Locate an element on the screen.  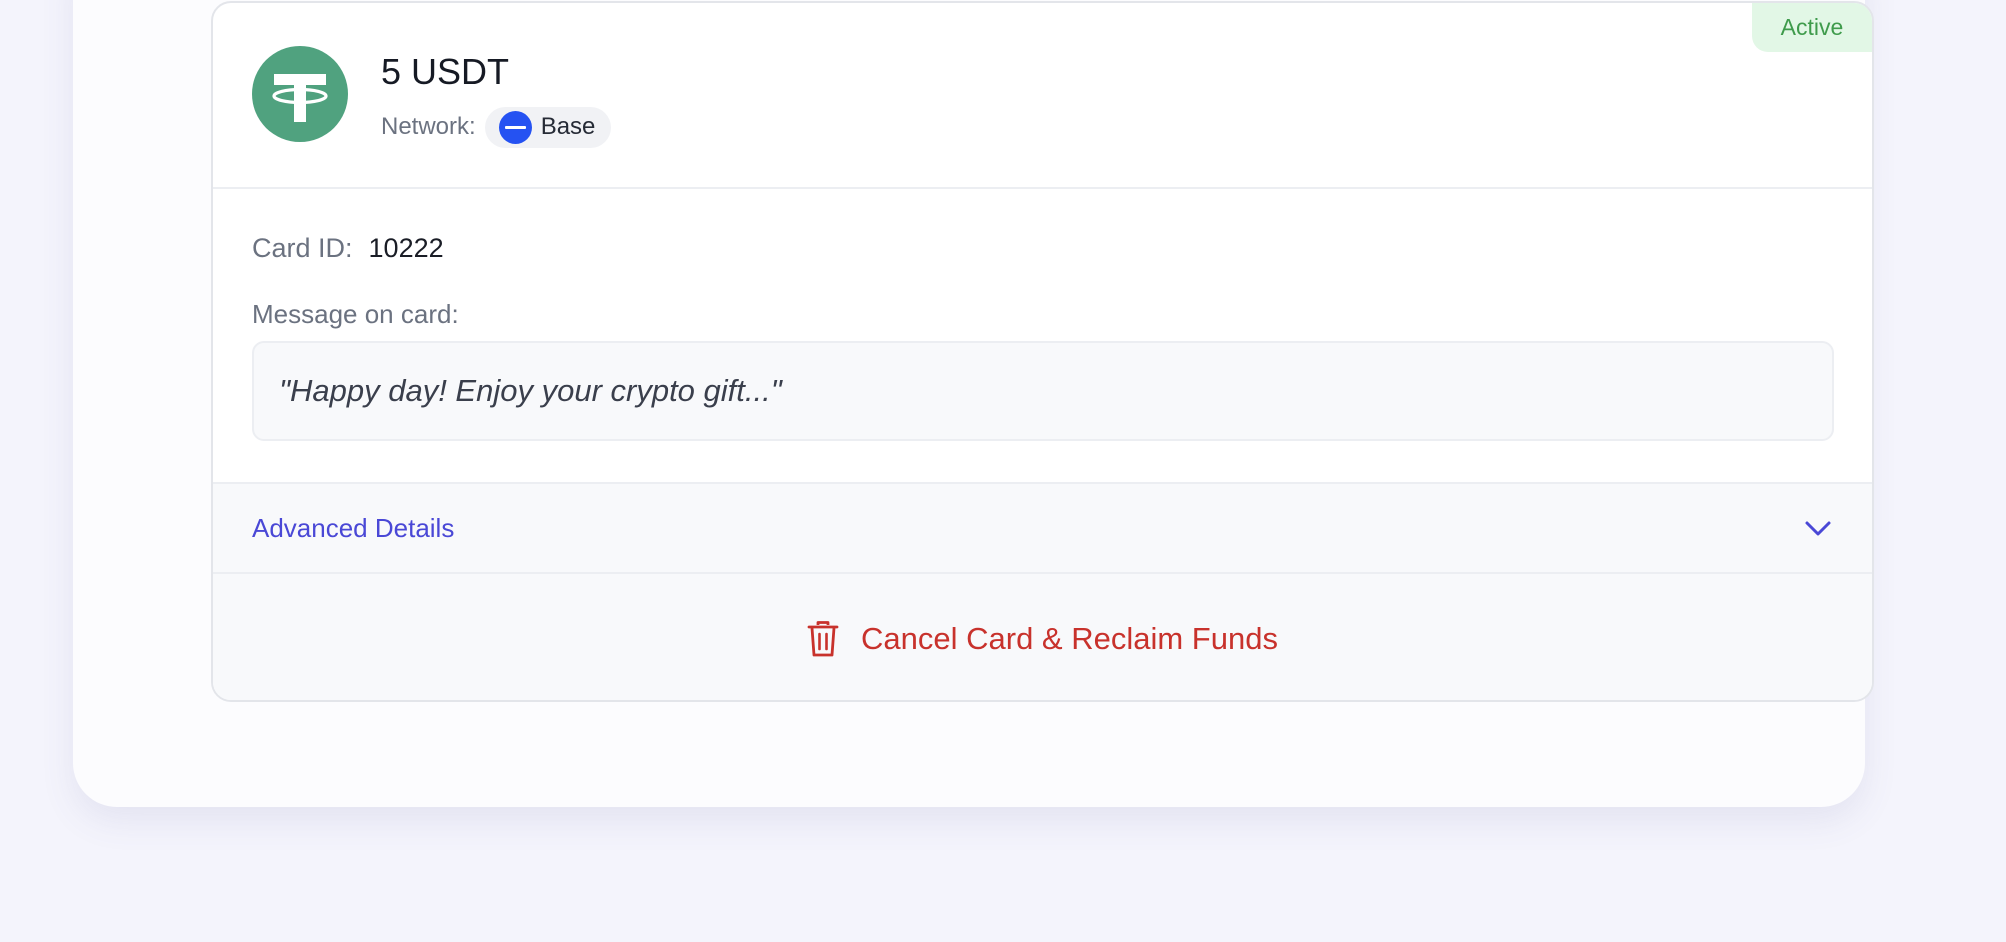
trash-icon is located at coordinates (823, 639).